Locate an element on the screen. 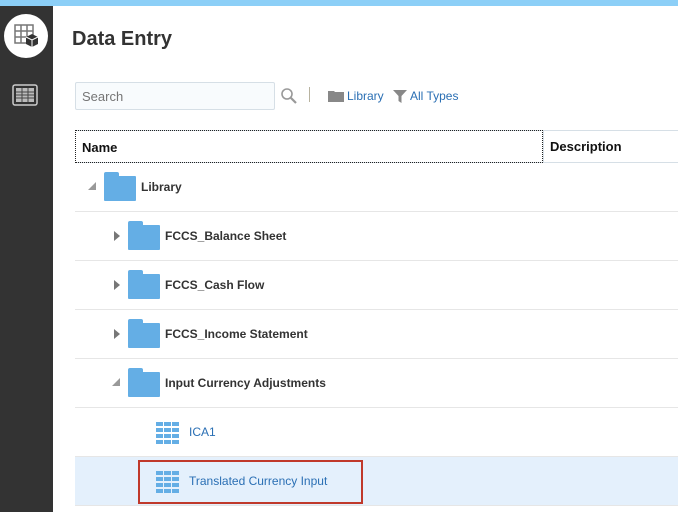 This screenshot has height=512, width=678. form-link: ICA1 is located at coordinates (202, 432).